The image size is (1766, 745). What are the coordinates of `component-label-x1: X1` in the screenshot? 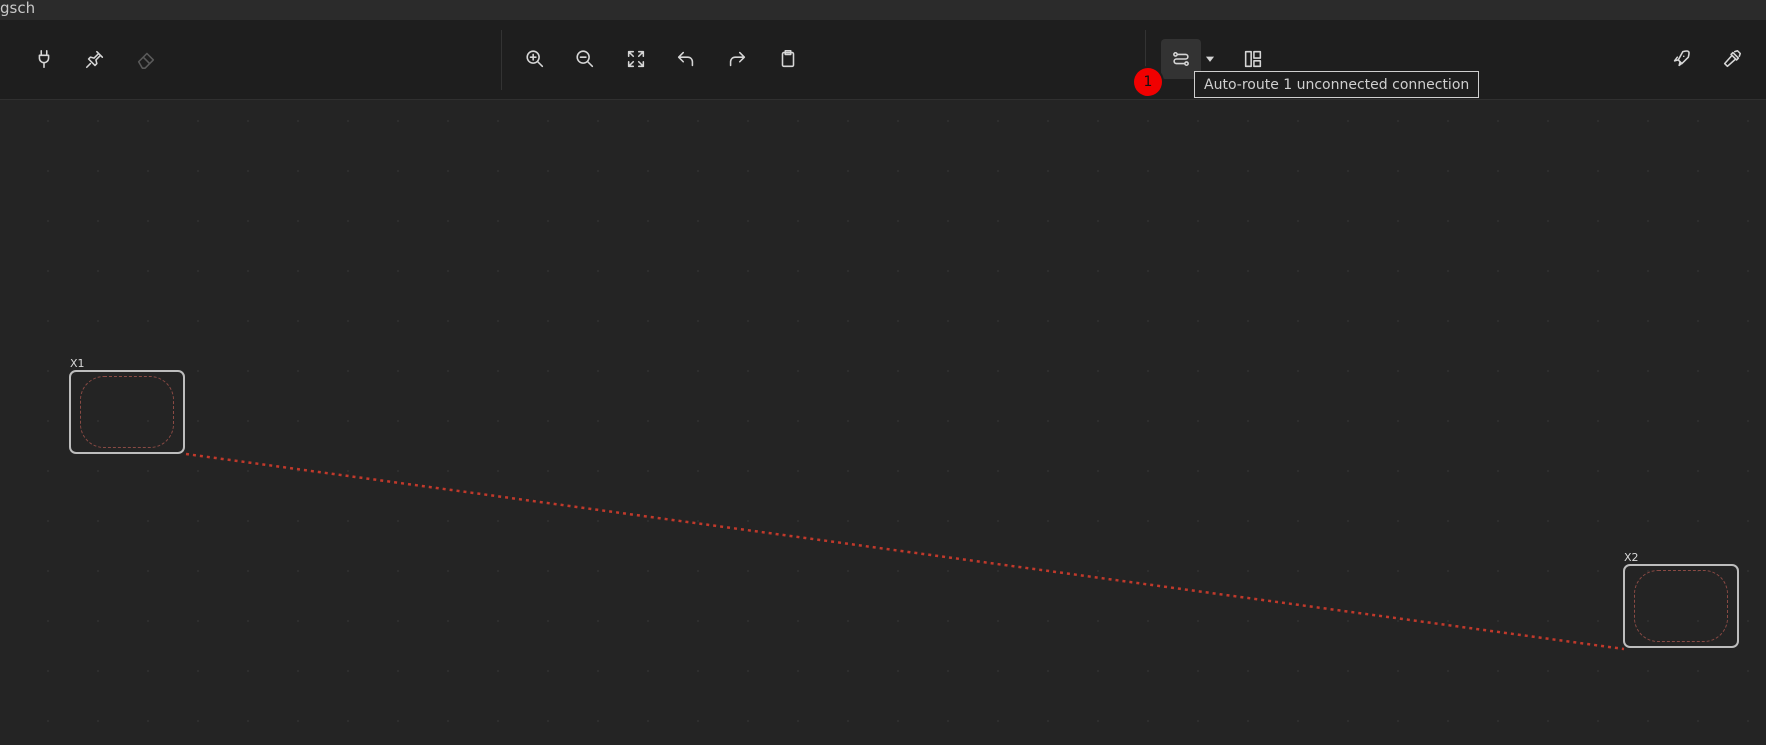 It's located at (77, 363).